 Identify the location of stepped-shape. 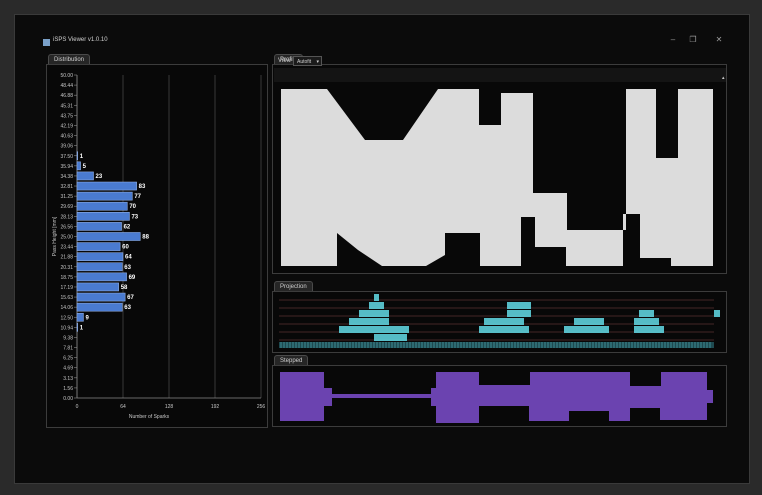
(496, 397).